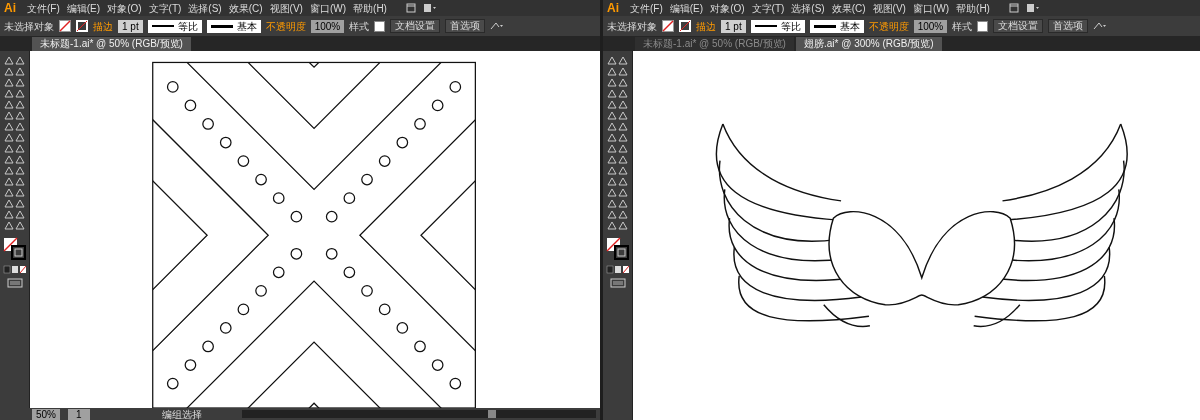  What do you see at coordinates (181, 413) in the screenshot?
I see `current-tool-label: 编组选择` at bounding box center [181, 413].